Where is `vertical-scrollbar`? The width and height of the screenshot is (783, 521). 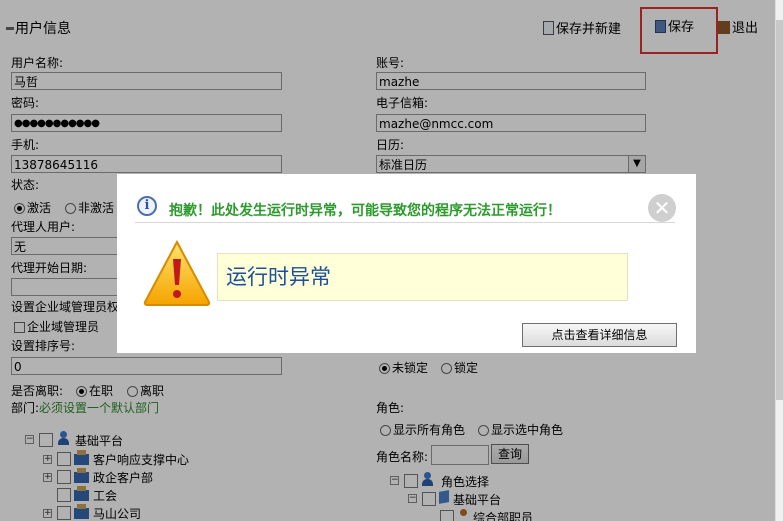
vertical-scrollbar is located at coordinates (779, 260).